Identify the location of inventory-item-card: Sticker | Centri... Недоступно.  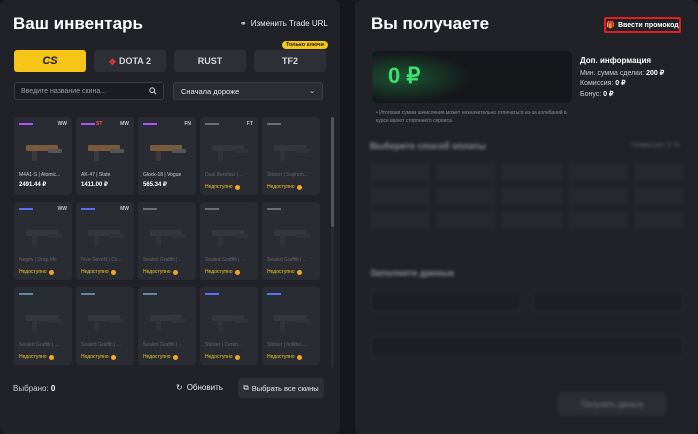
(229, 326).